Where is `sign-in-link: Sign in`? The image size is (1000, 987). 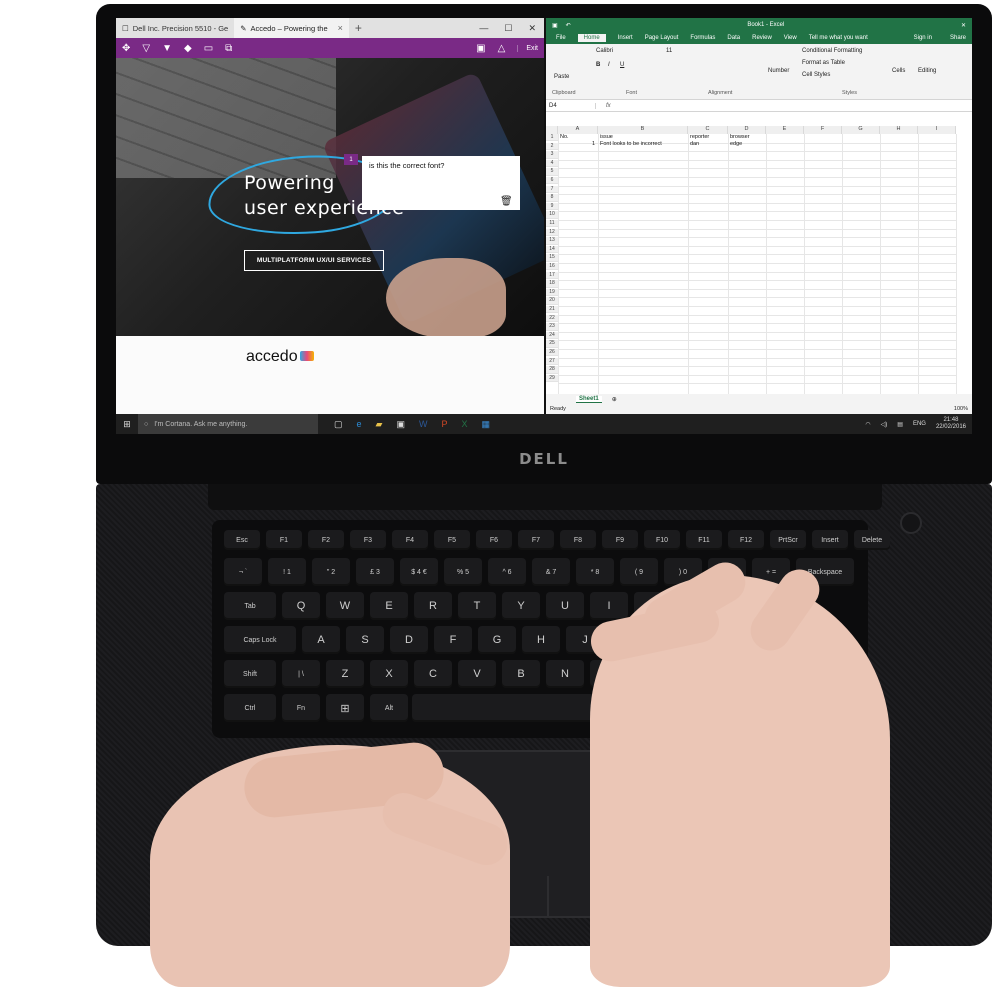
sign-in-link: Sign in is located at coordinates (926, 38).